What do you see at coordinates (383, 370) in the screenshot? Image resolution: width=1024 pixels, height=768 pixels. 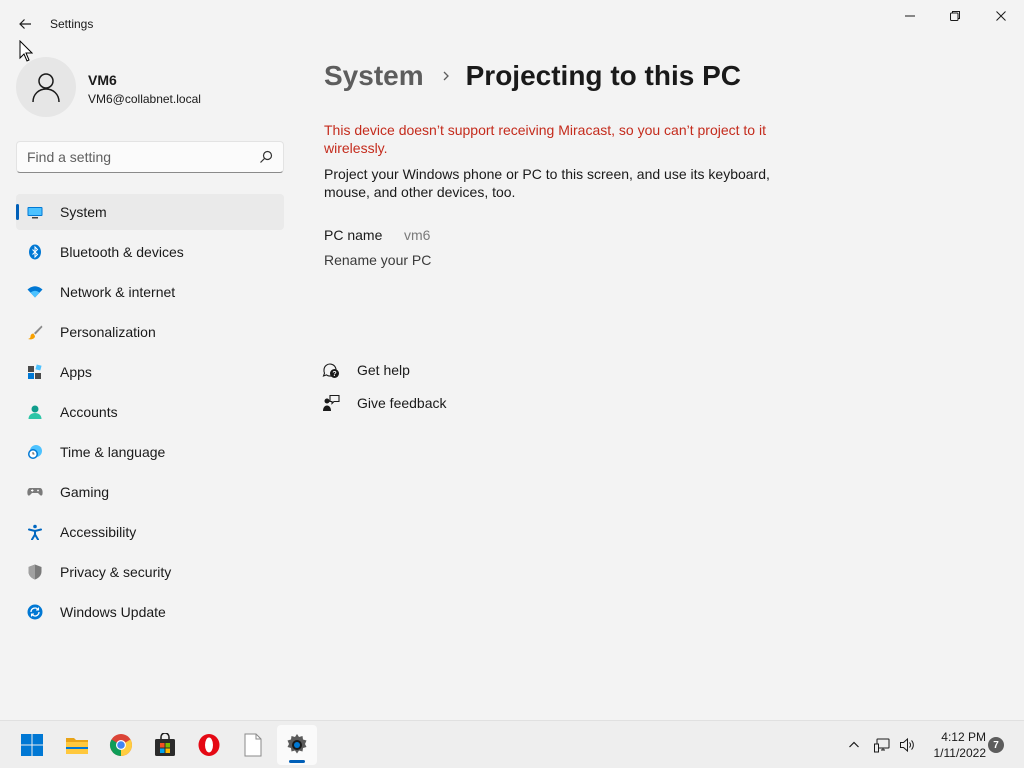 I see `get-help-label: Get help` at bounding box center [383, 370].